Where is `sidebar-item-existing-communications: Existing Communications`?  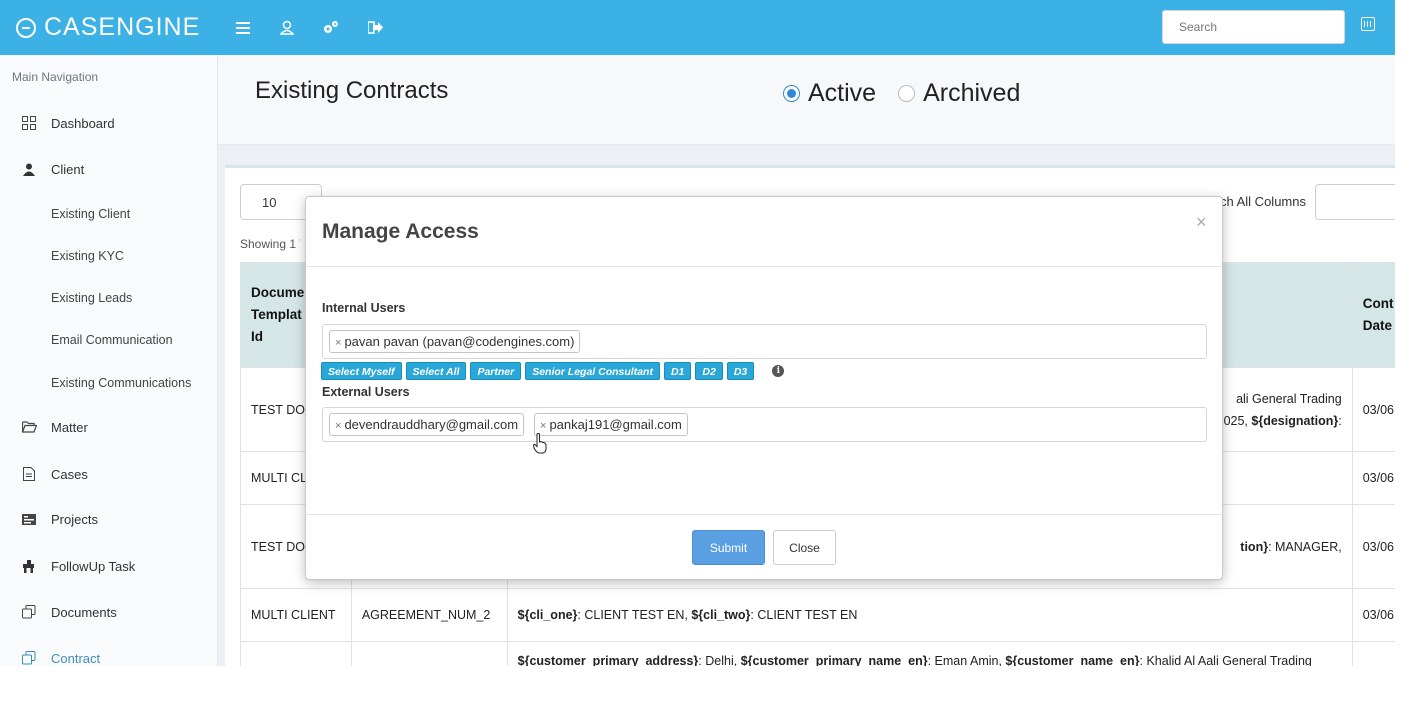 sidebar-item-existing-communications: Existing Communications is located at coordinates (109, 383).